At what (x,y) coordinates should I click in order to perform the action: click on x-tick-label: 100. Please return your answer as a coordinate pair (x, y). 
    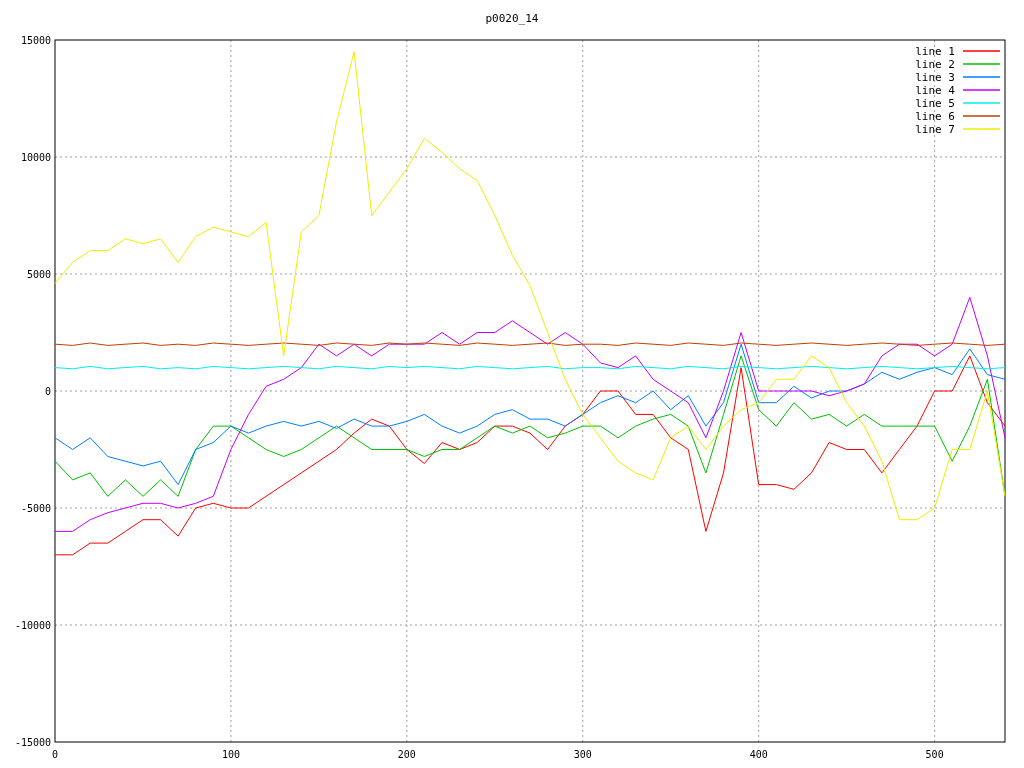
    Looking at the image, I should click on (230, 754).